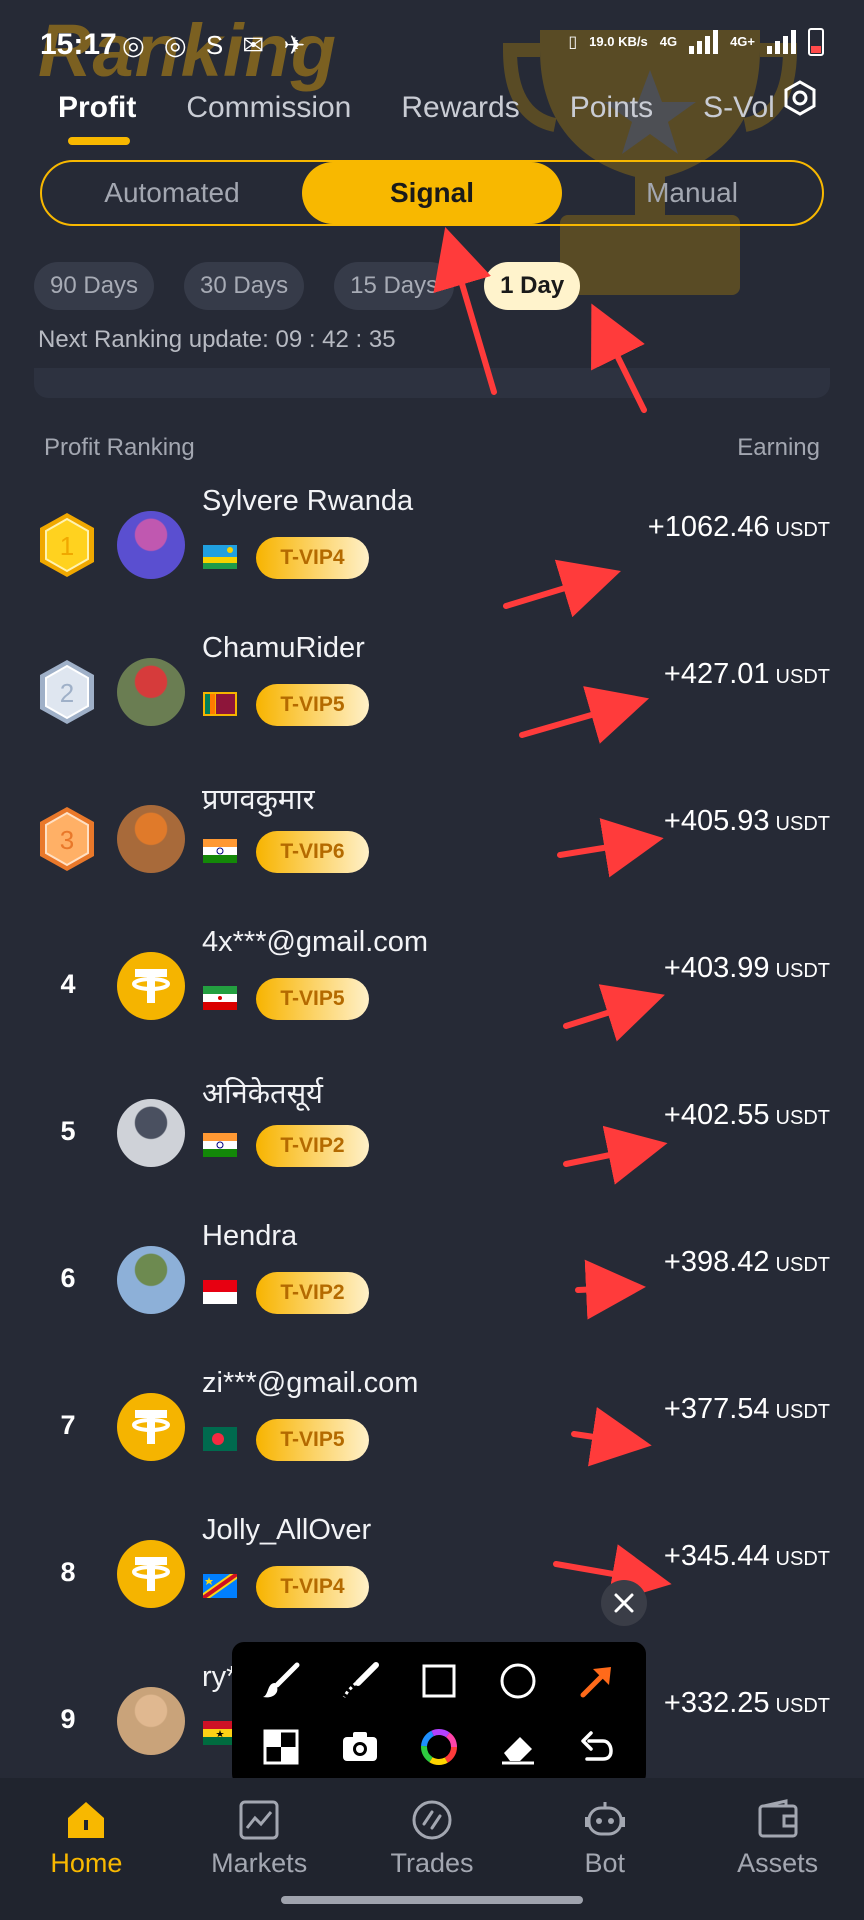 This screenshot has height=1920, width=864. Describe the element at coordinates (312, 1146) in the screenshot. I see `vip-badge: T-VIP2` at that location.